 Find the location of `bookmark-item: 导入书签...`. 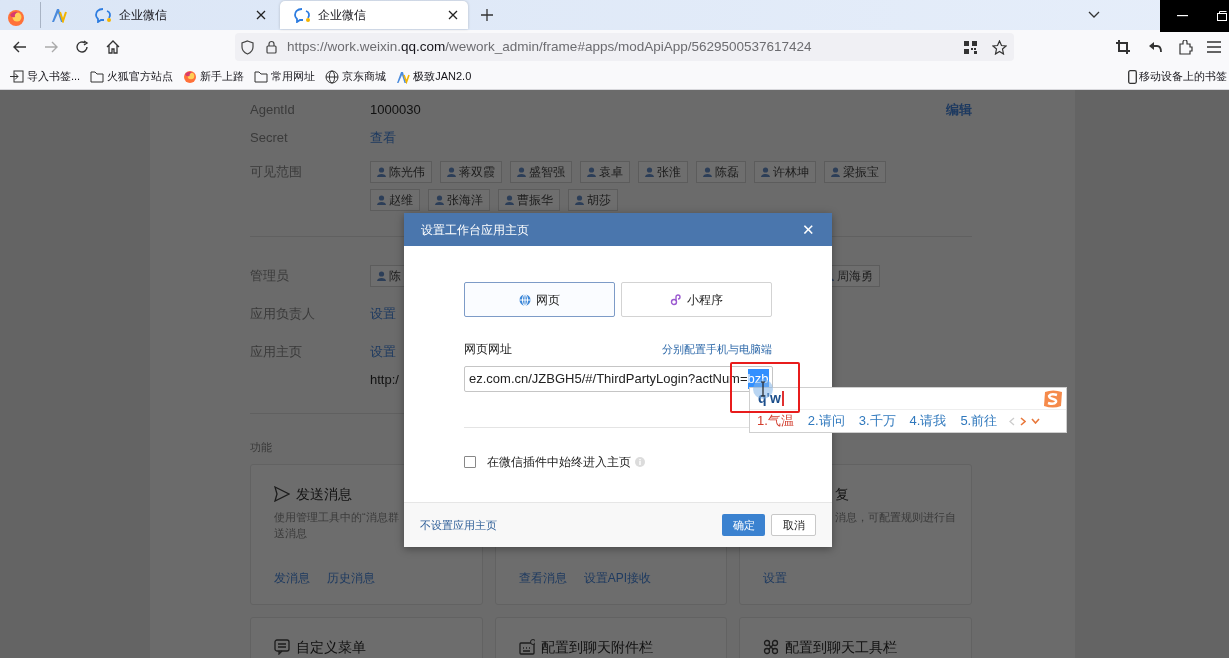

bookmark-item: 导入书签... is located at coordinates (45, 76).